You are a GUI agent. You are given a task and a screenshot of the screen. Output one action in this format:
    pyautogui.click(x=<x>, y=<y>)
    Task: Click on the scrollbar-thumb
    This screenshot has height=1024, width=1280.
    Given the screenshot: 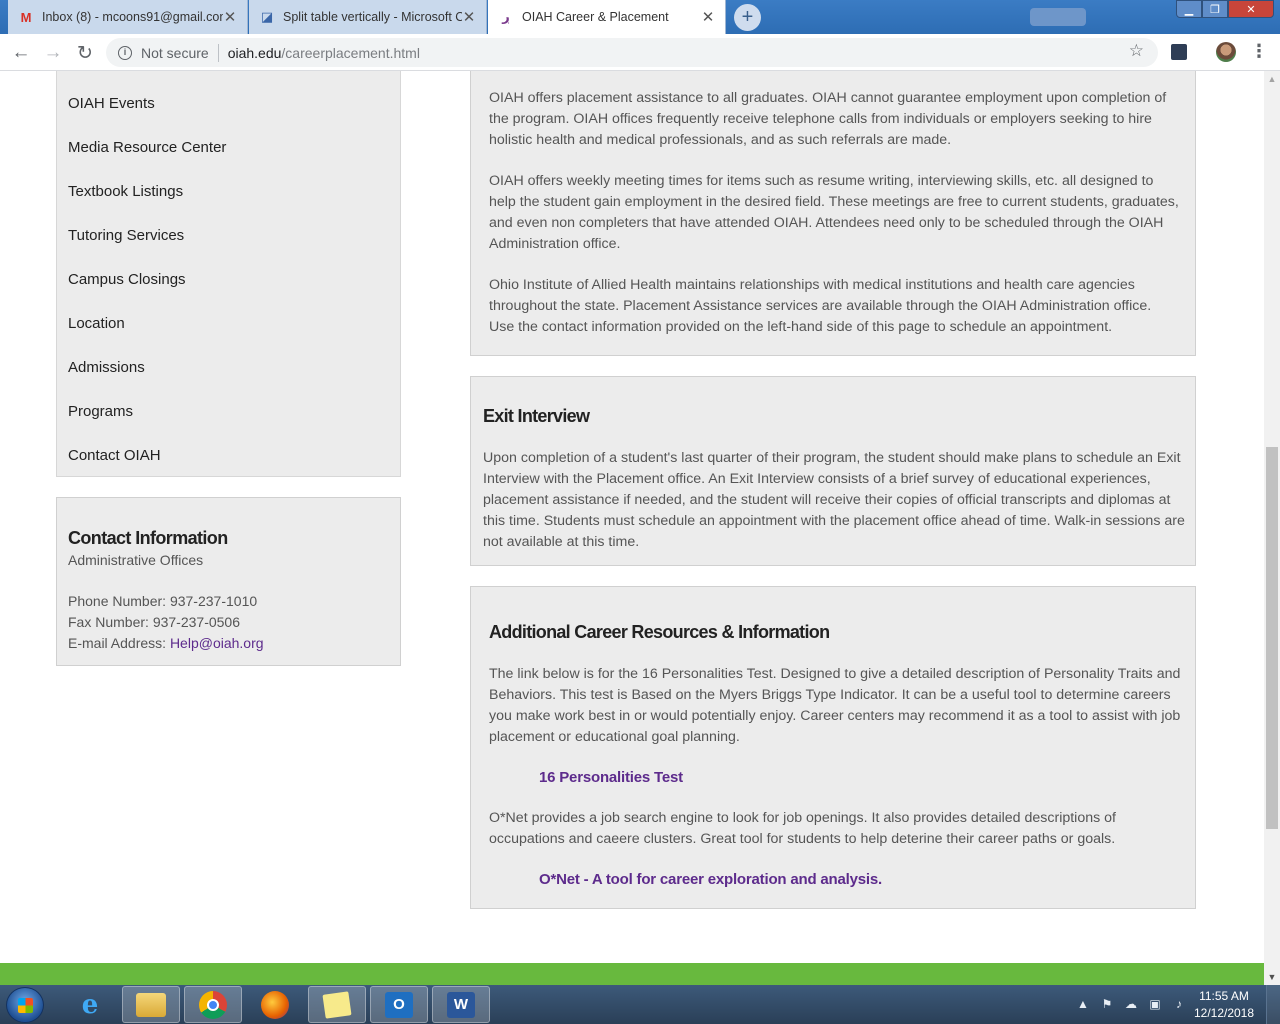 What is the action you would take?
    pyautogui.click(x=1272, y=638)
    